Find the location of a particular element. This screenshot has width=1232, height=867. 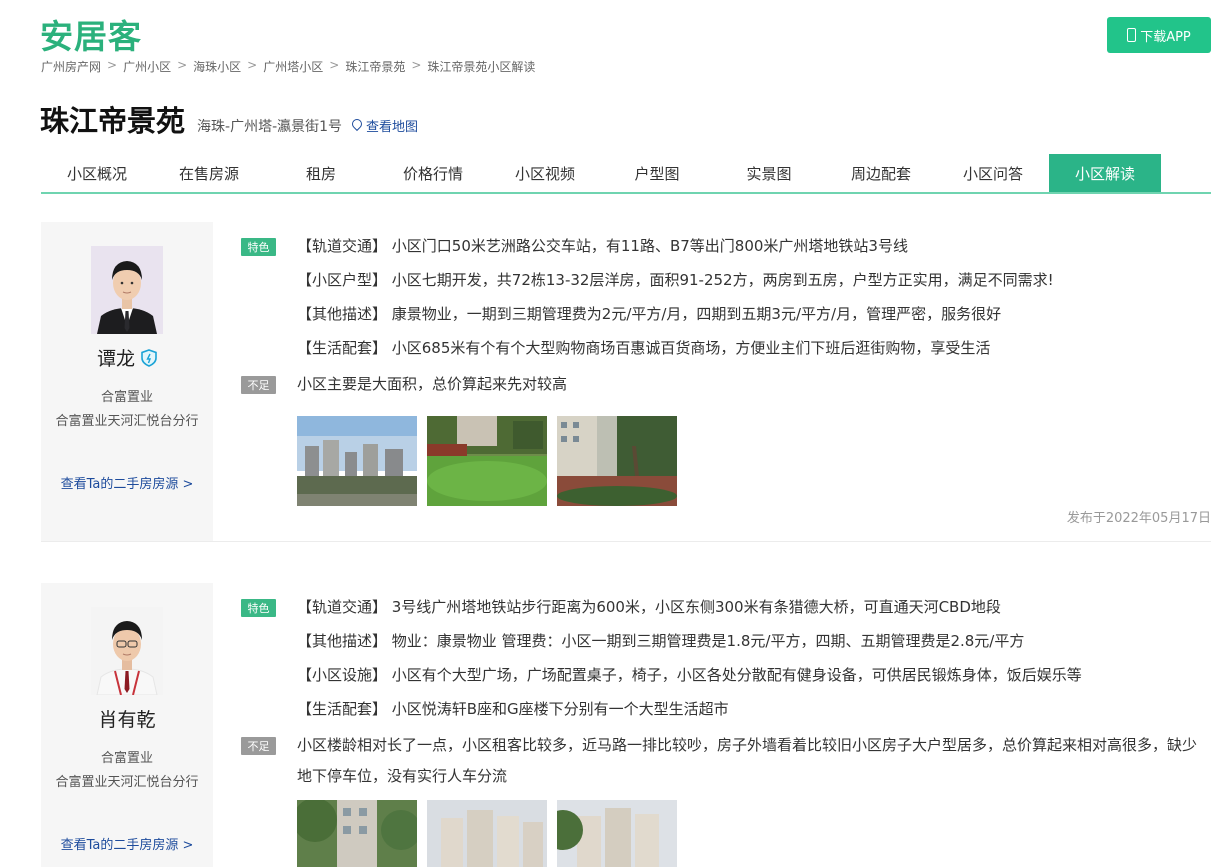

tab-video: 小区视频 is located at coordinates (545, 173).